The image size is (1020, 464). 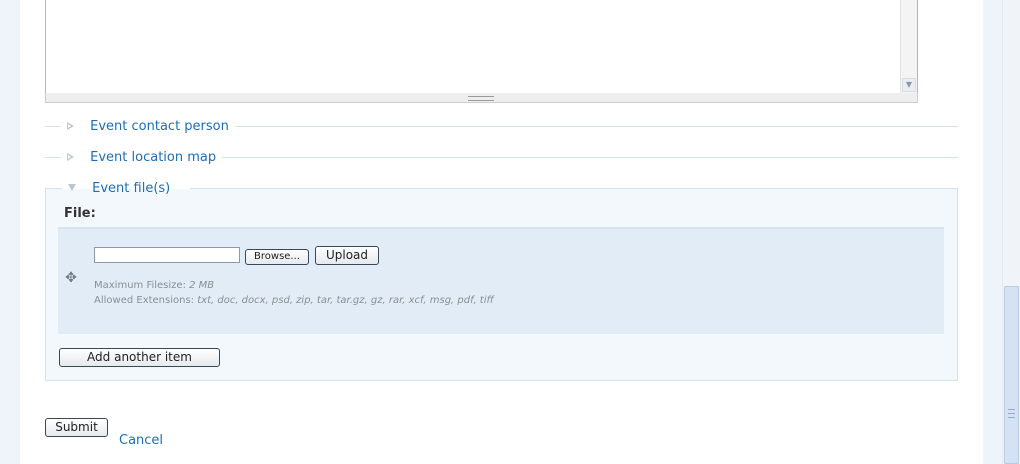 I want to click on cancel-link: Cancel, so click(x=141, y=440).